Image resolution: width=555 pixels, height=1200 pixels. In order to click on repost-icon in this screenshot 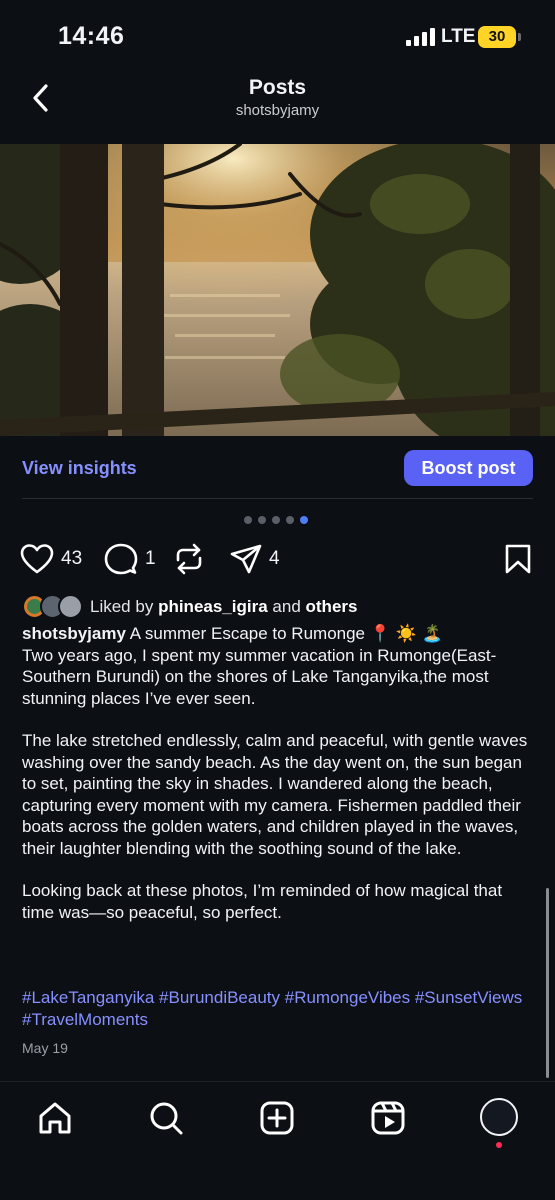, I will do `click(189, 559)`.